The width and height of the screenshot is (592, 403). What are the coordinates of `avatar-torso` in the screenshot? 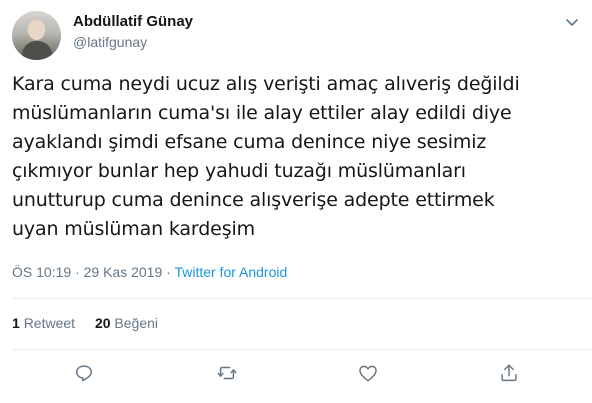 It's located at (37, 50).